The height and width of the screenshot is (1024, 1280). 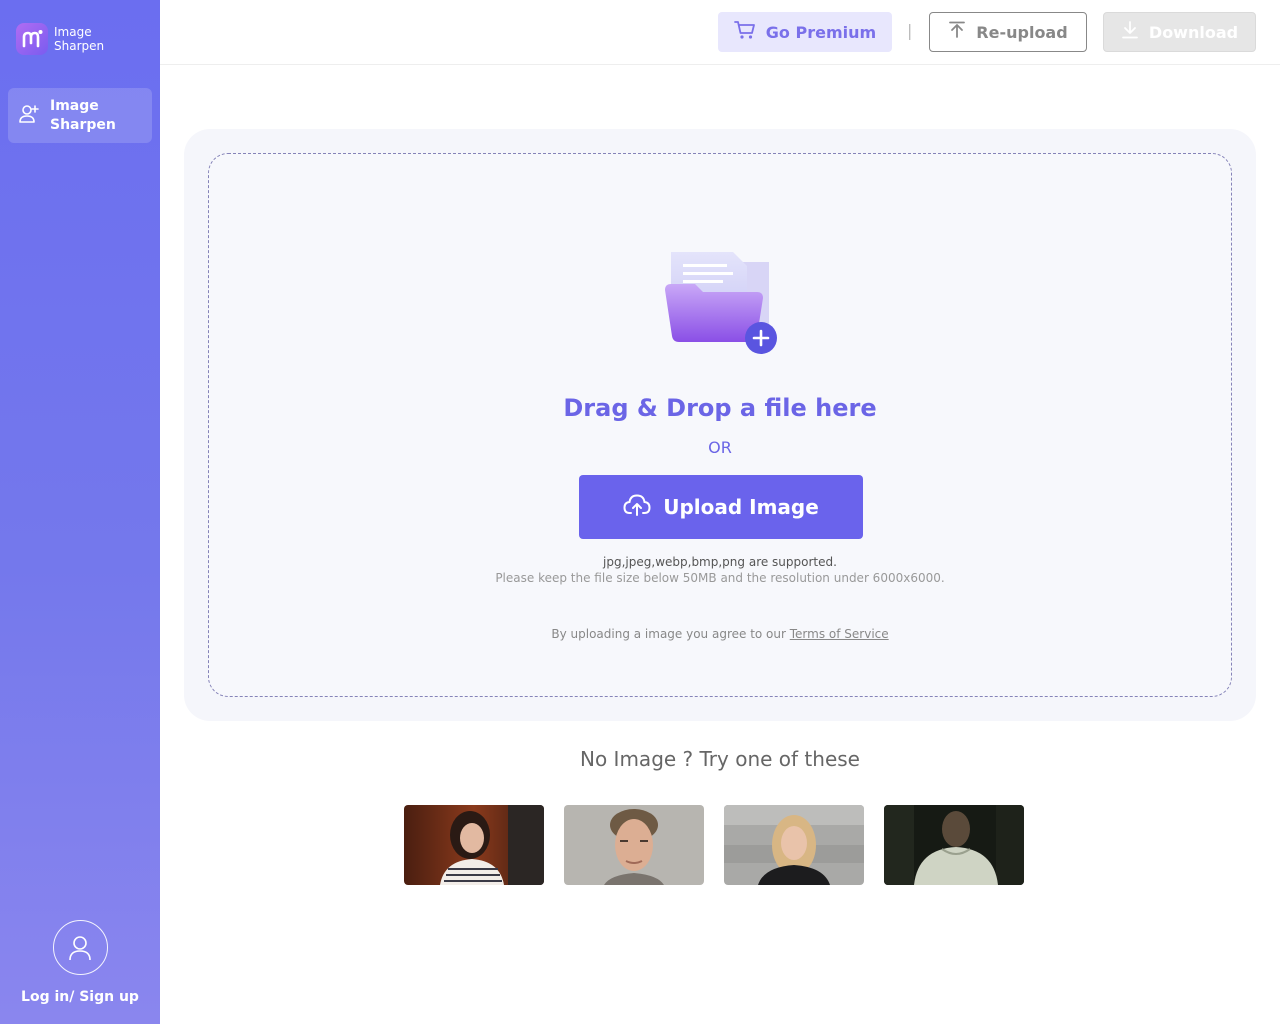 I want to click on reupload-label: Re-upload, so click(x=1022, y=32).